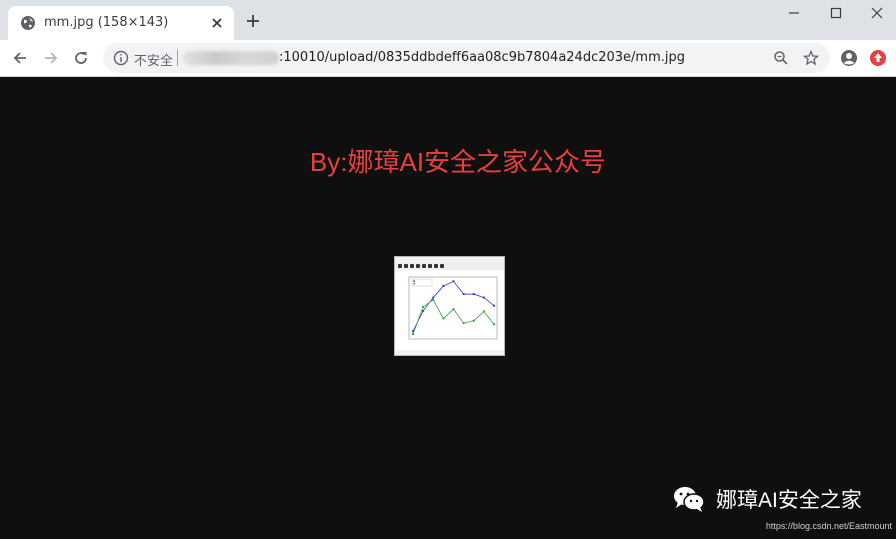 This screenshot has width=896, height=539. What do you see at coordinates (81, 58) in the screenshot?
I see `reload-icon` at bounding box center [81, 58].